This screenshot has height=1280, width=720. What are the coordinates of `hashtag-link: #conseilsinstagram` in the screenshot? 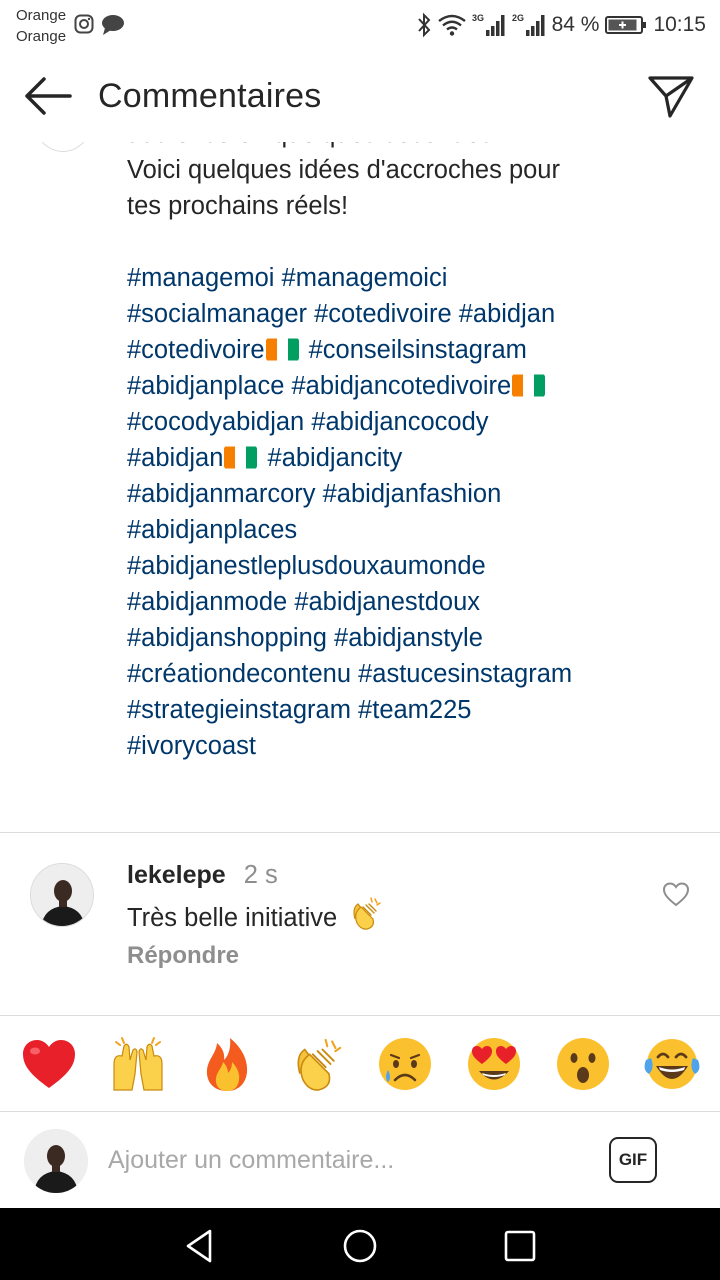 It's located at (418, 350).